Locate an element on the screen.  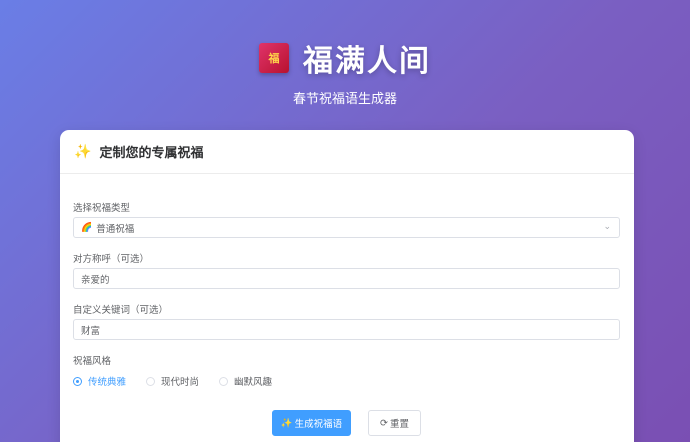
sparkle-icon: ✨ is located at coordinates (286, 423).